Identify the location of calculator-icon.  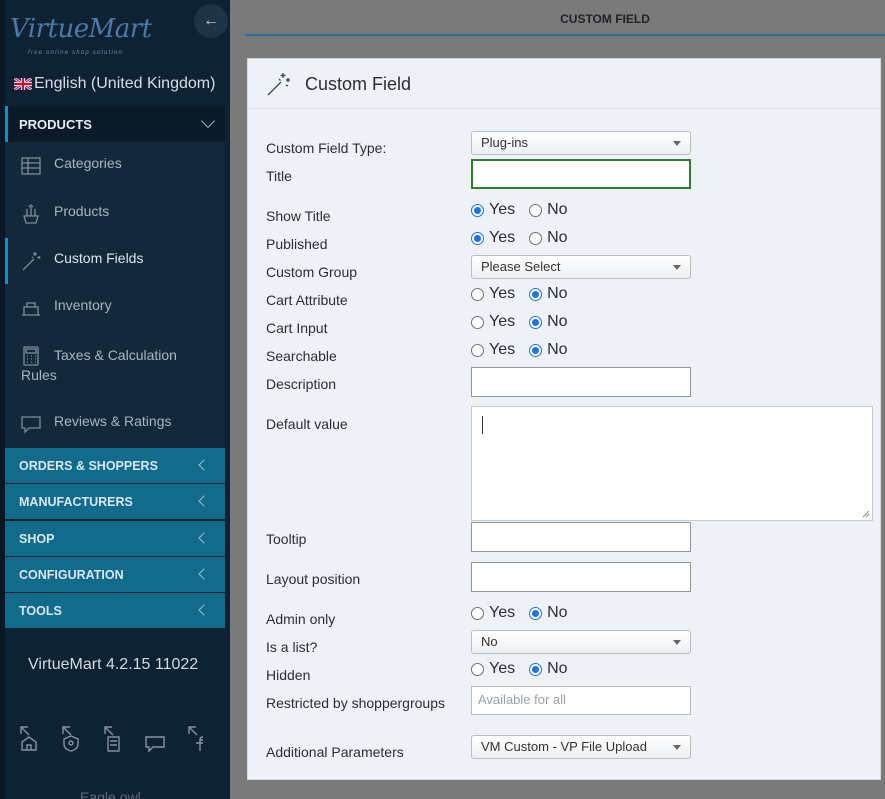
(31, 356).